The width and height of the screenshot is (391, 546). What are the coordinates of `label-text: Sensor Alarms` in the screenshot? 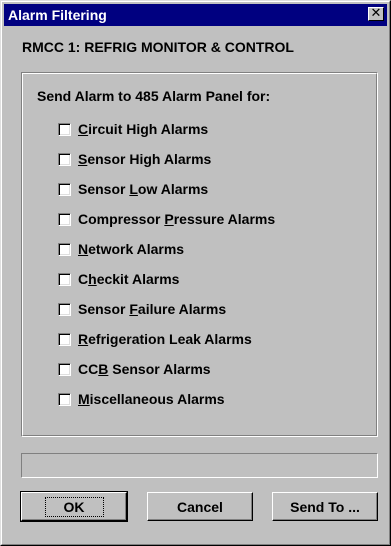 It's located at (159, 369).